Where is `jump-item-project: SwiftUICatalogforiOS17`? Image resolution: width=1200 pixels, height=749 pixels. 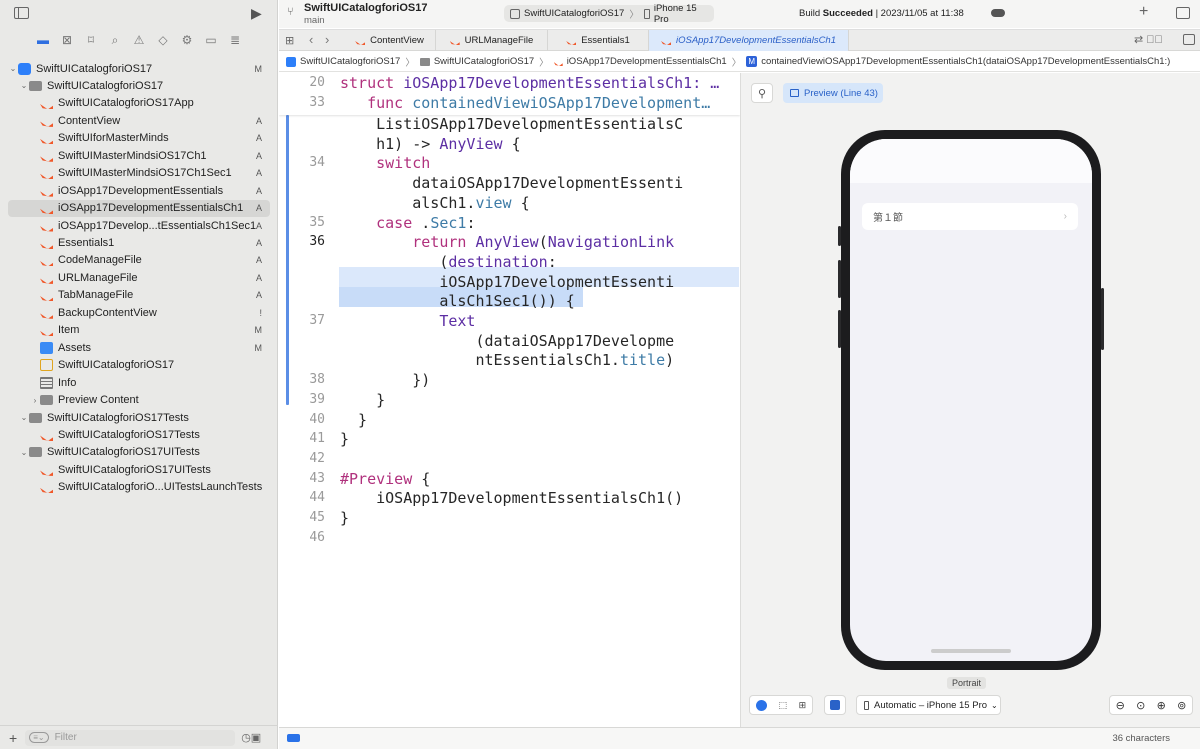
jump-item-project: SwiftUICatalogforiOS17 is located at coordinates (350, 61).